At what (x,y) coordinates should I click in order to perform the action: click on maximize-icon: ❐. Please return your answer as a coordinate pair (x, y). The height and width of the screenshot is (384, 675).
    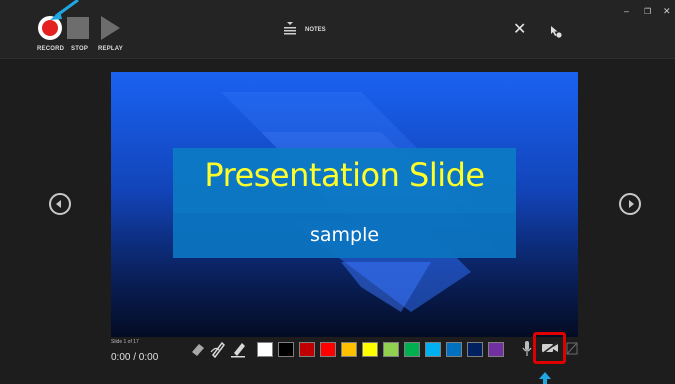
    Looking at the image, I should click on (647, 11).